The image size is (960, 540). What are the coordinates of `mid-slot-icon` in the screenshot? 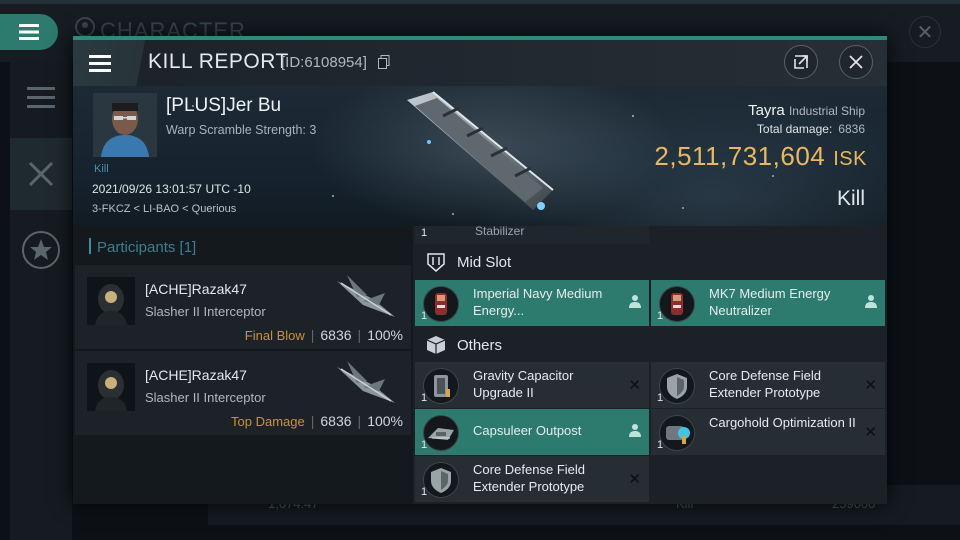 It's located at (436, 262).